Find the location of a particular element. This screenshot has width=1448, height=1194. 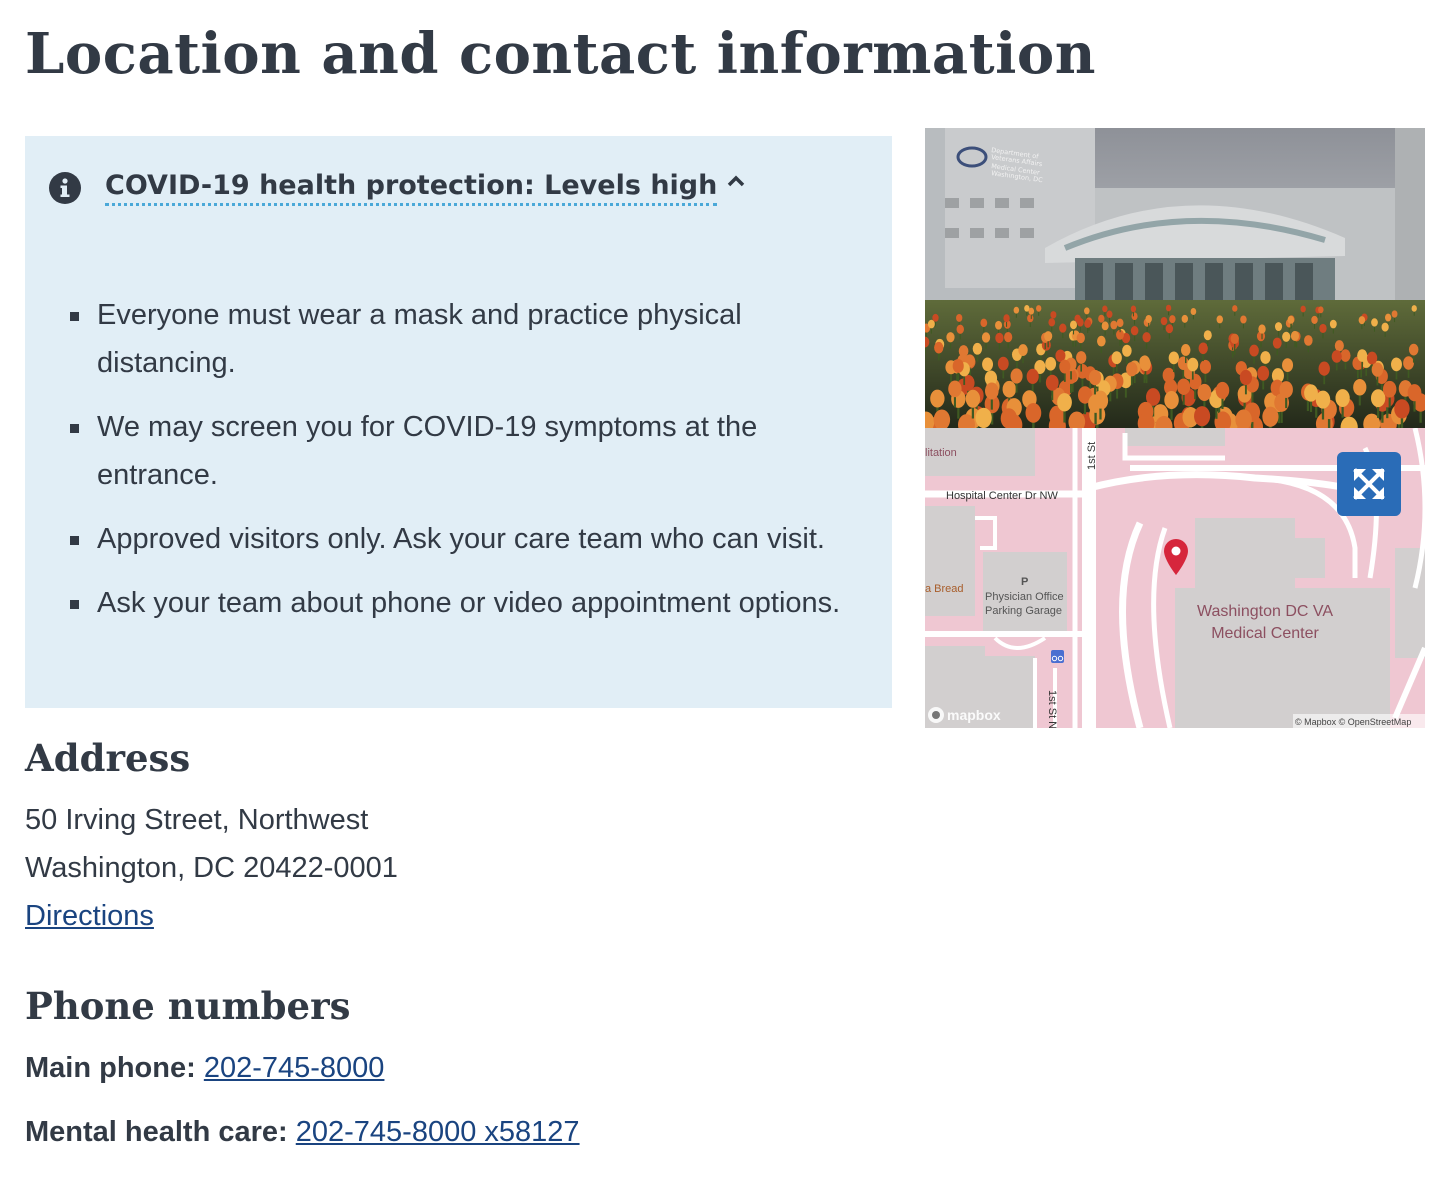

main-phone-label: Main phone: is located at coordinates (110, 1068).